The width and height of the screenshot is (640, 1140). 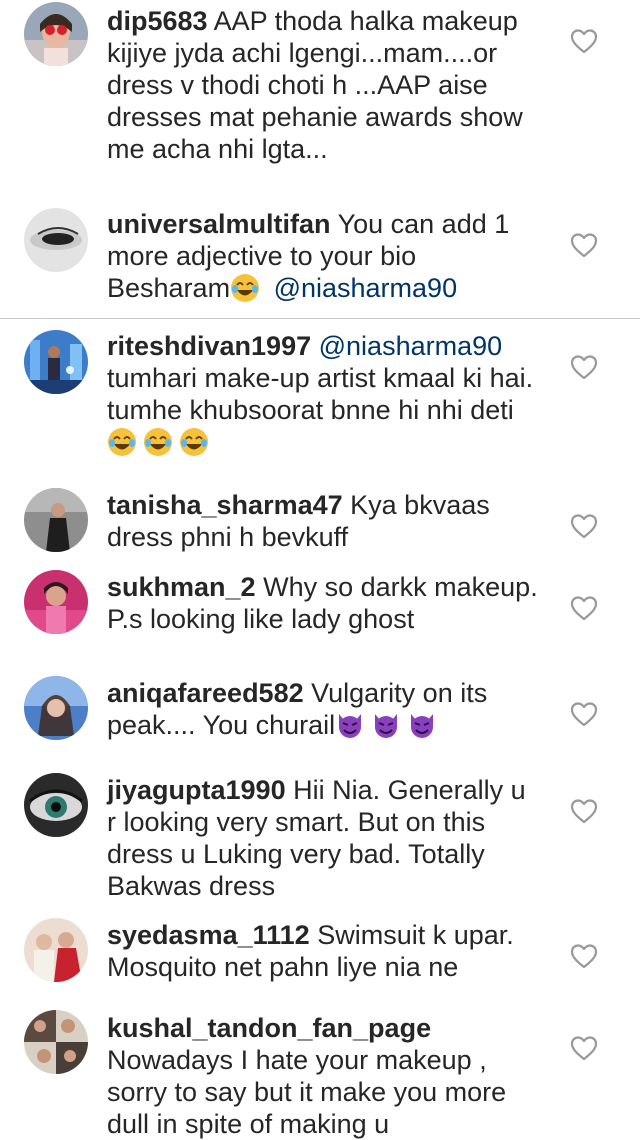 I want to click on username: riteshdivan1997, so click(x=209, y=346).